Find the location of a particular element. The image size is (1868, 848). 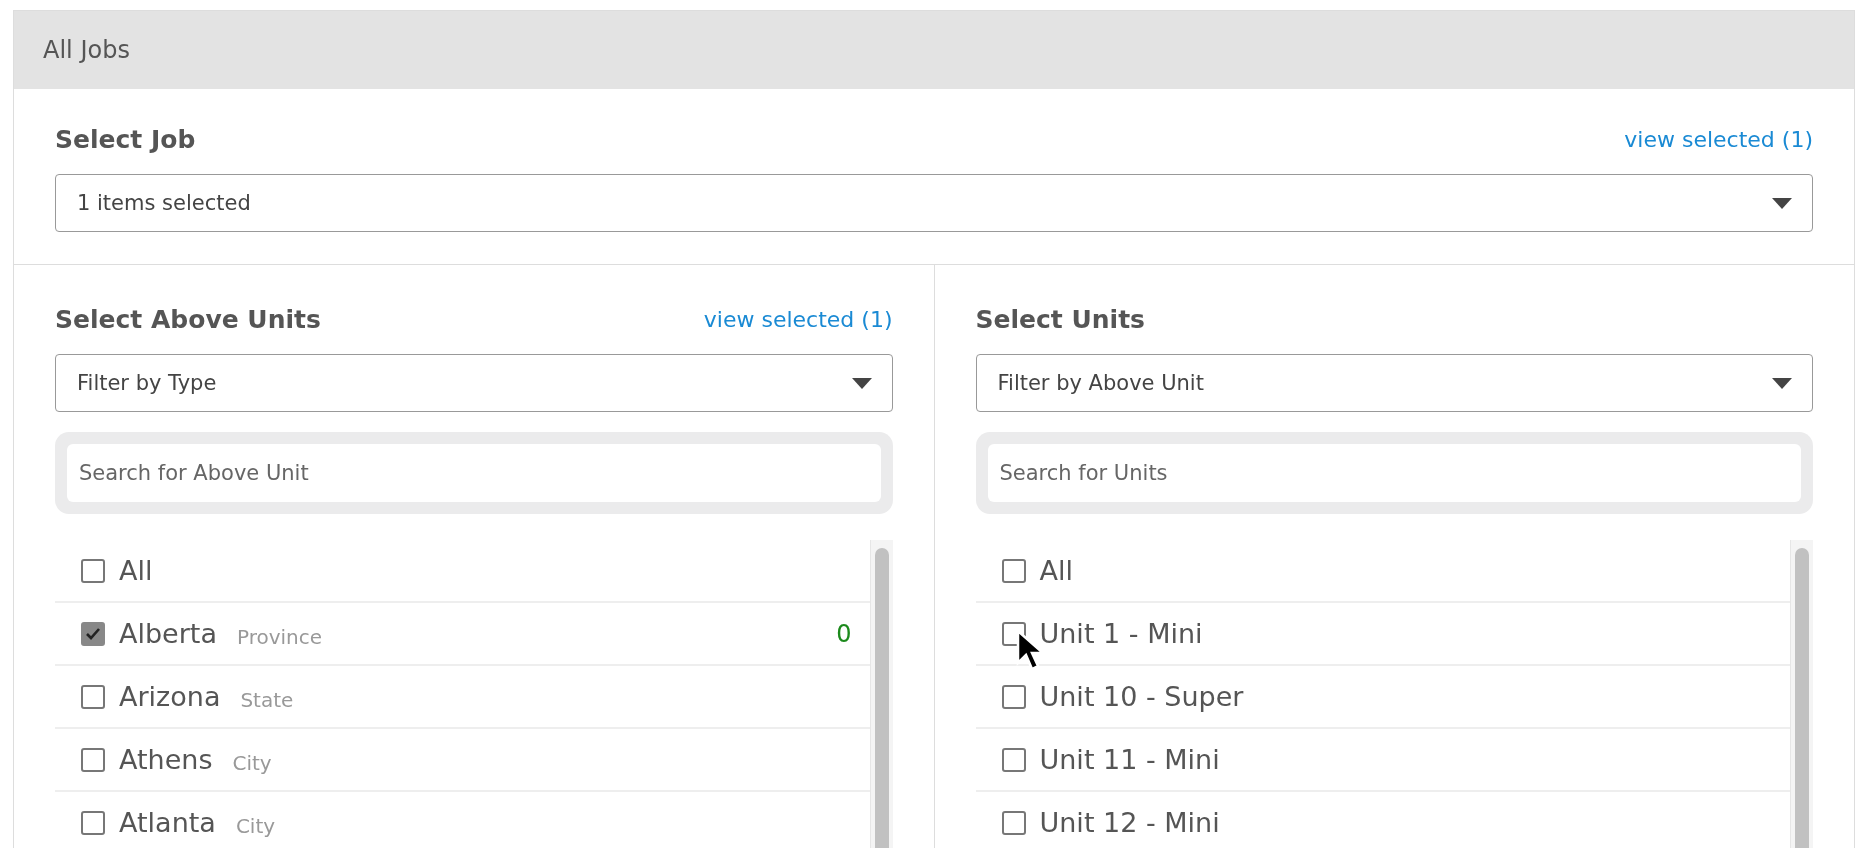

panel-header: All Jobs is located at coordinates (934, 50).